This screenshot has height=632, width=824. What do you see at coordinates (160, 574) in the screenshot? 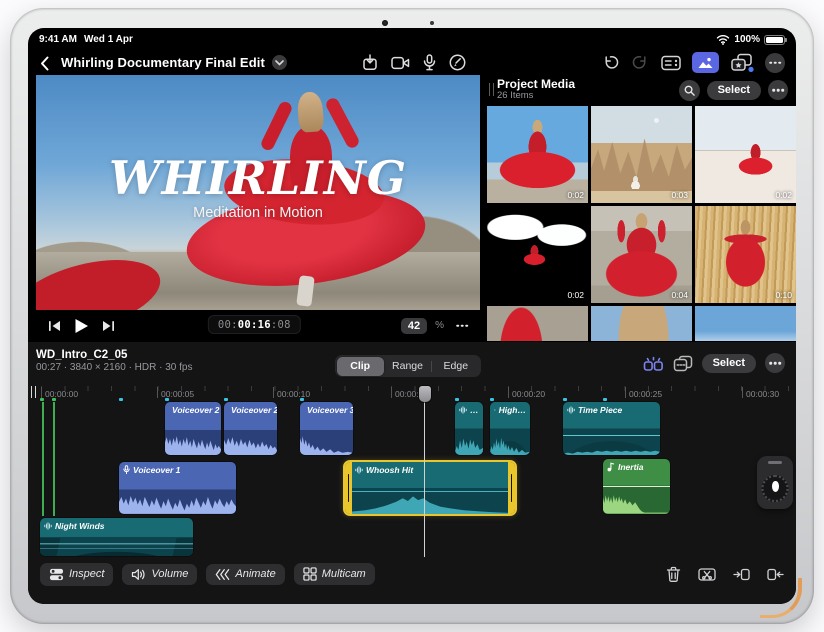
I see `volume-button: Volume` at bounding box center [160, 574].